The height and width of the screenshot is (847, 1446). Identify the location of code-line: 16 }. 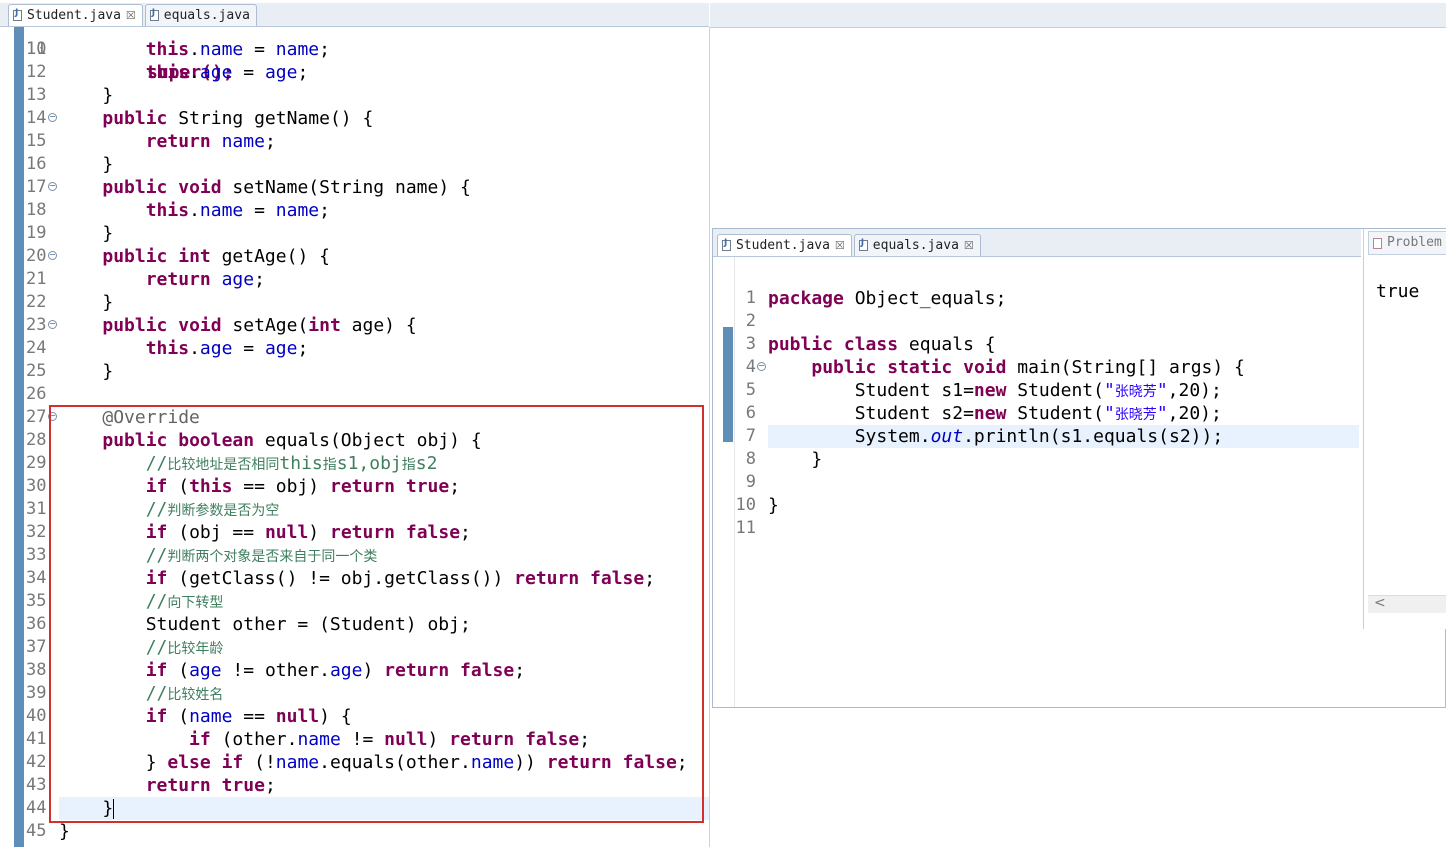
(354, 164).